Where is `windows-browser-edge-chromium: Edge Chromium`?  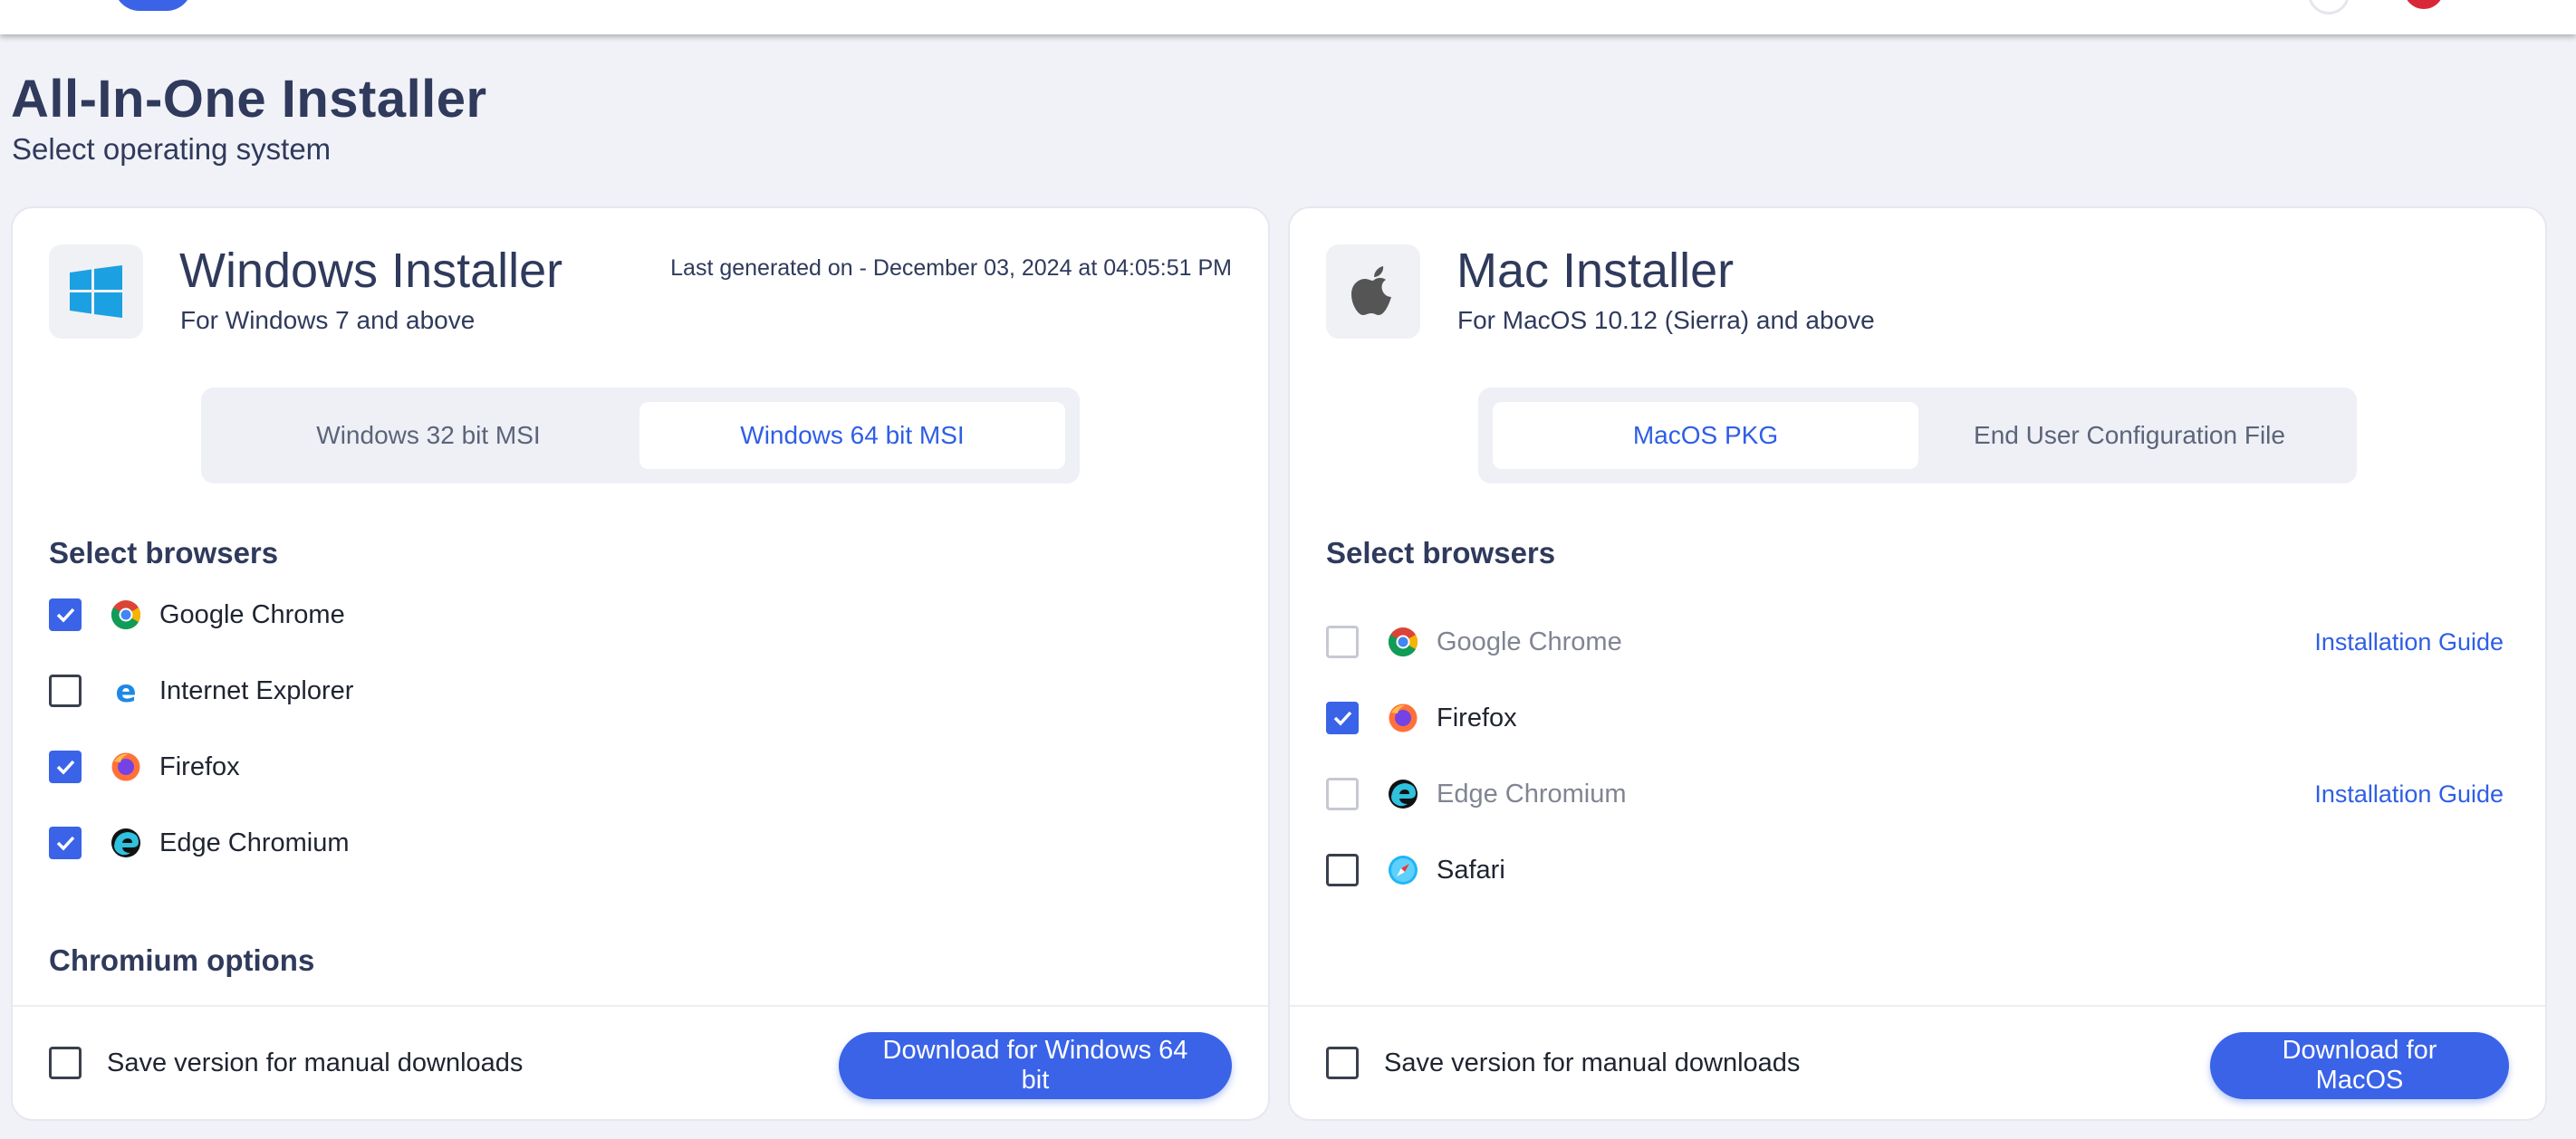 windows-browser-edge-chromium: Edge Chromium is located at coordinates (637, 843).